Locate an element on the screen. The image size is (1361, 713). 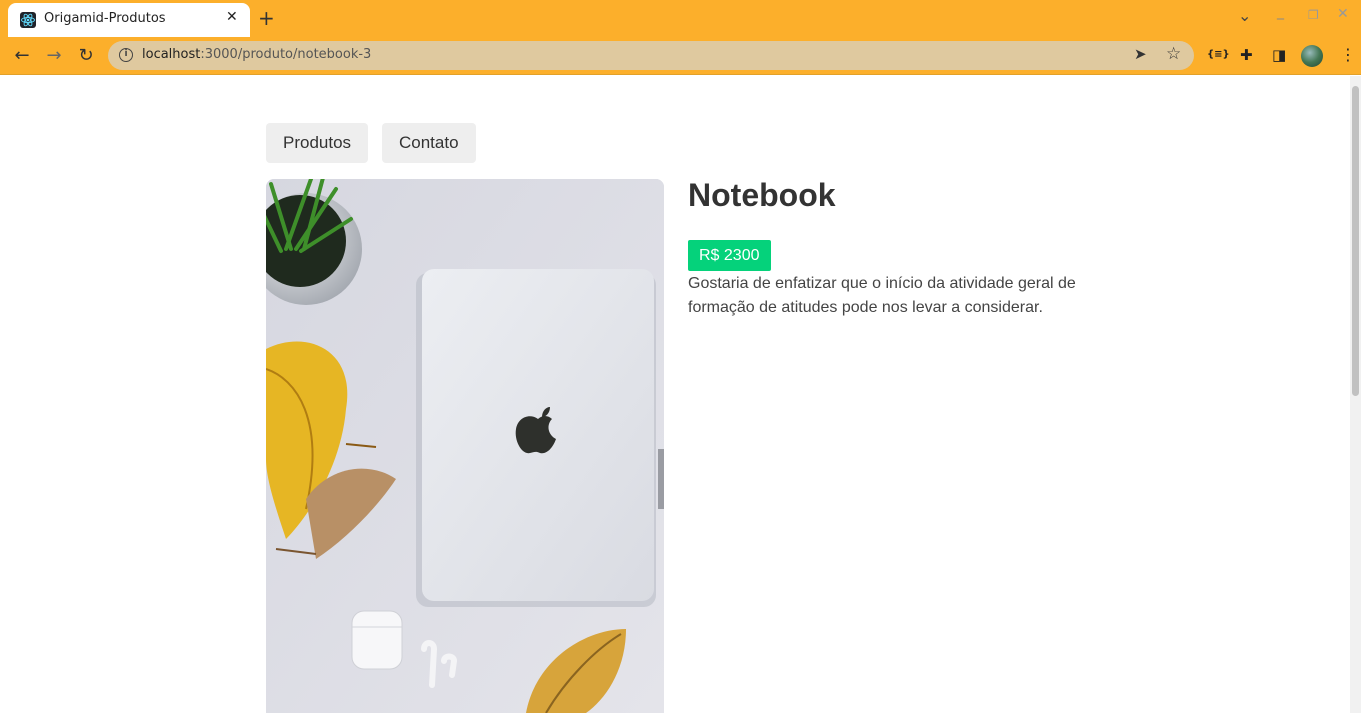
page-scrollbar is located at coordinates (1355, 394).